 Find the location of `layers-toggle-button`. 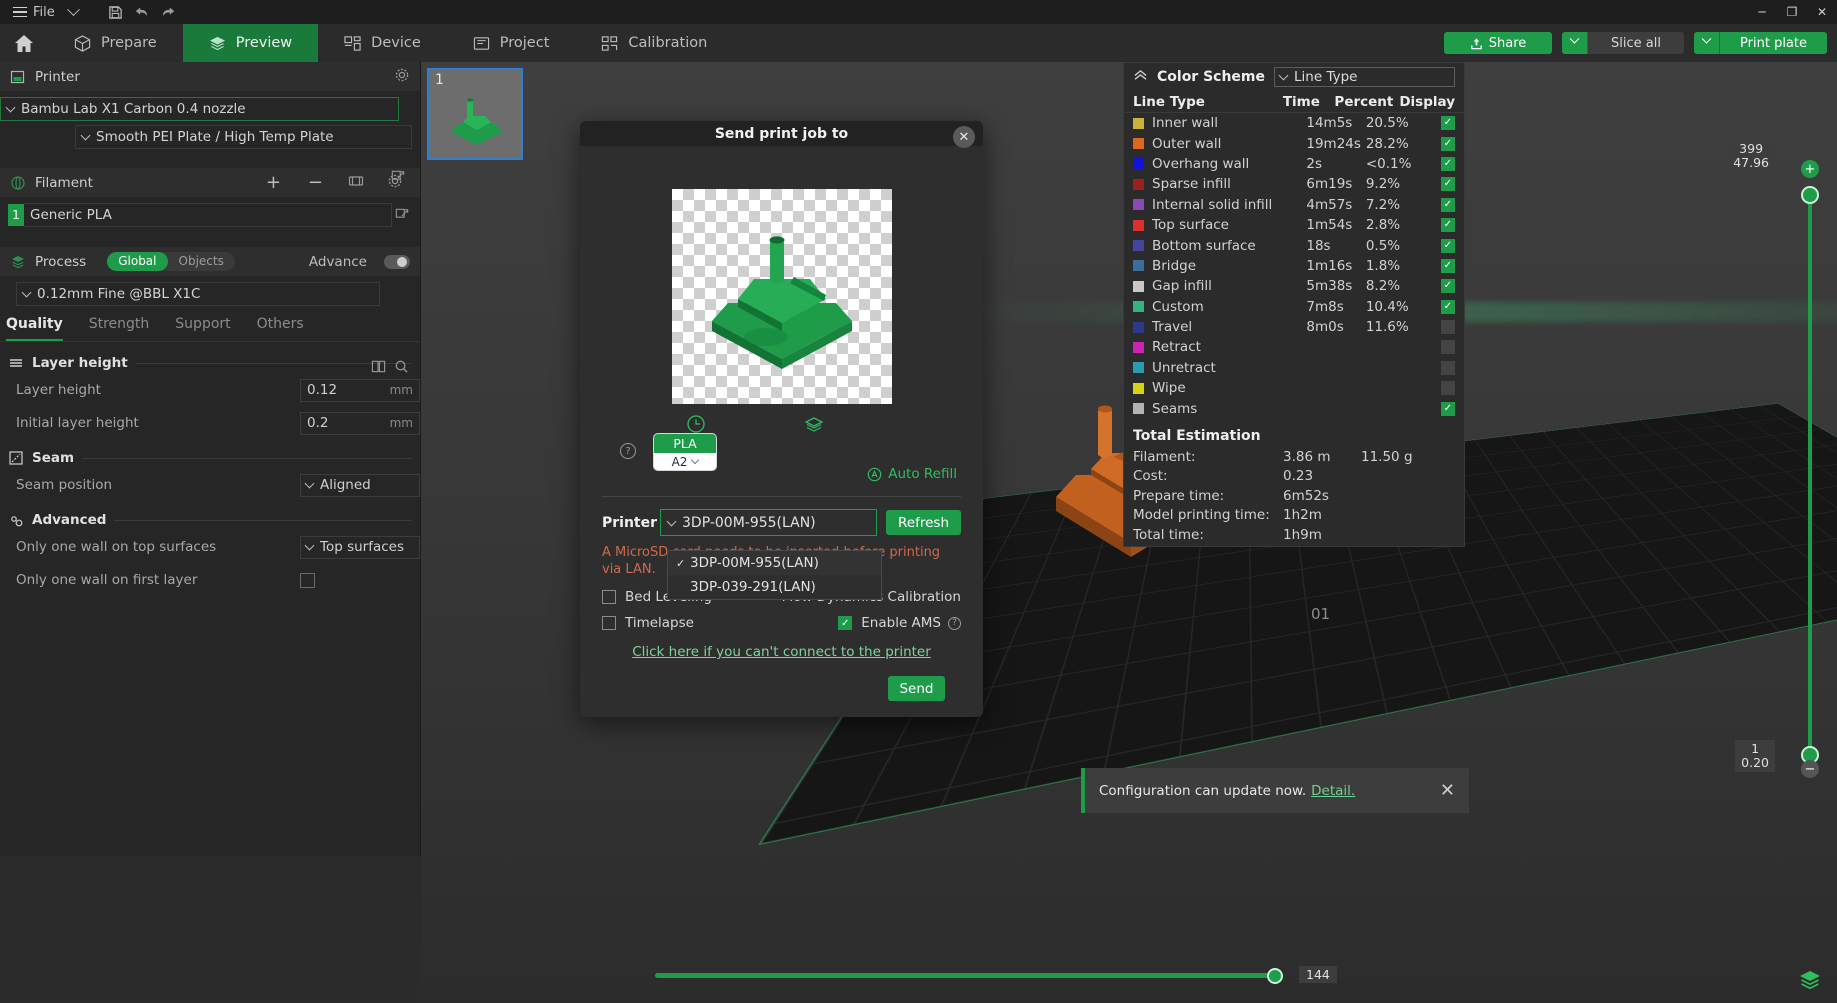

layers-toggle-button is located at coordinates (1810, 980).